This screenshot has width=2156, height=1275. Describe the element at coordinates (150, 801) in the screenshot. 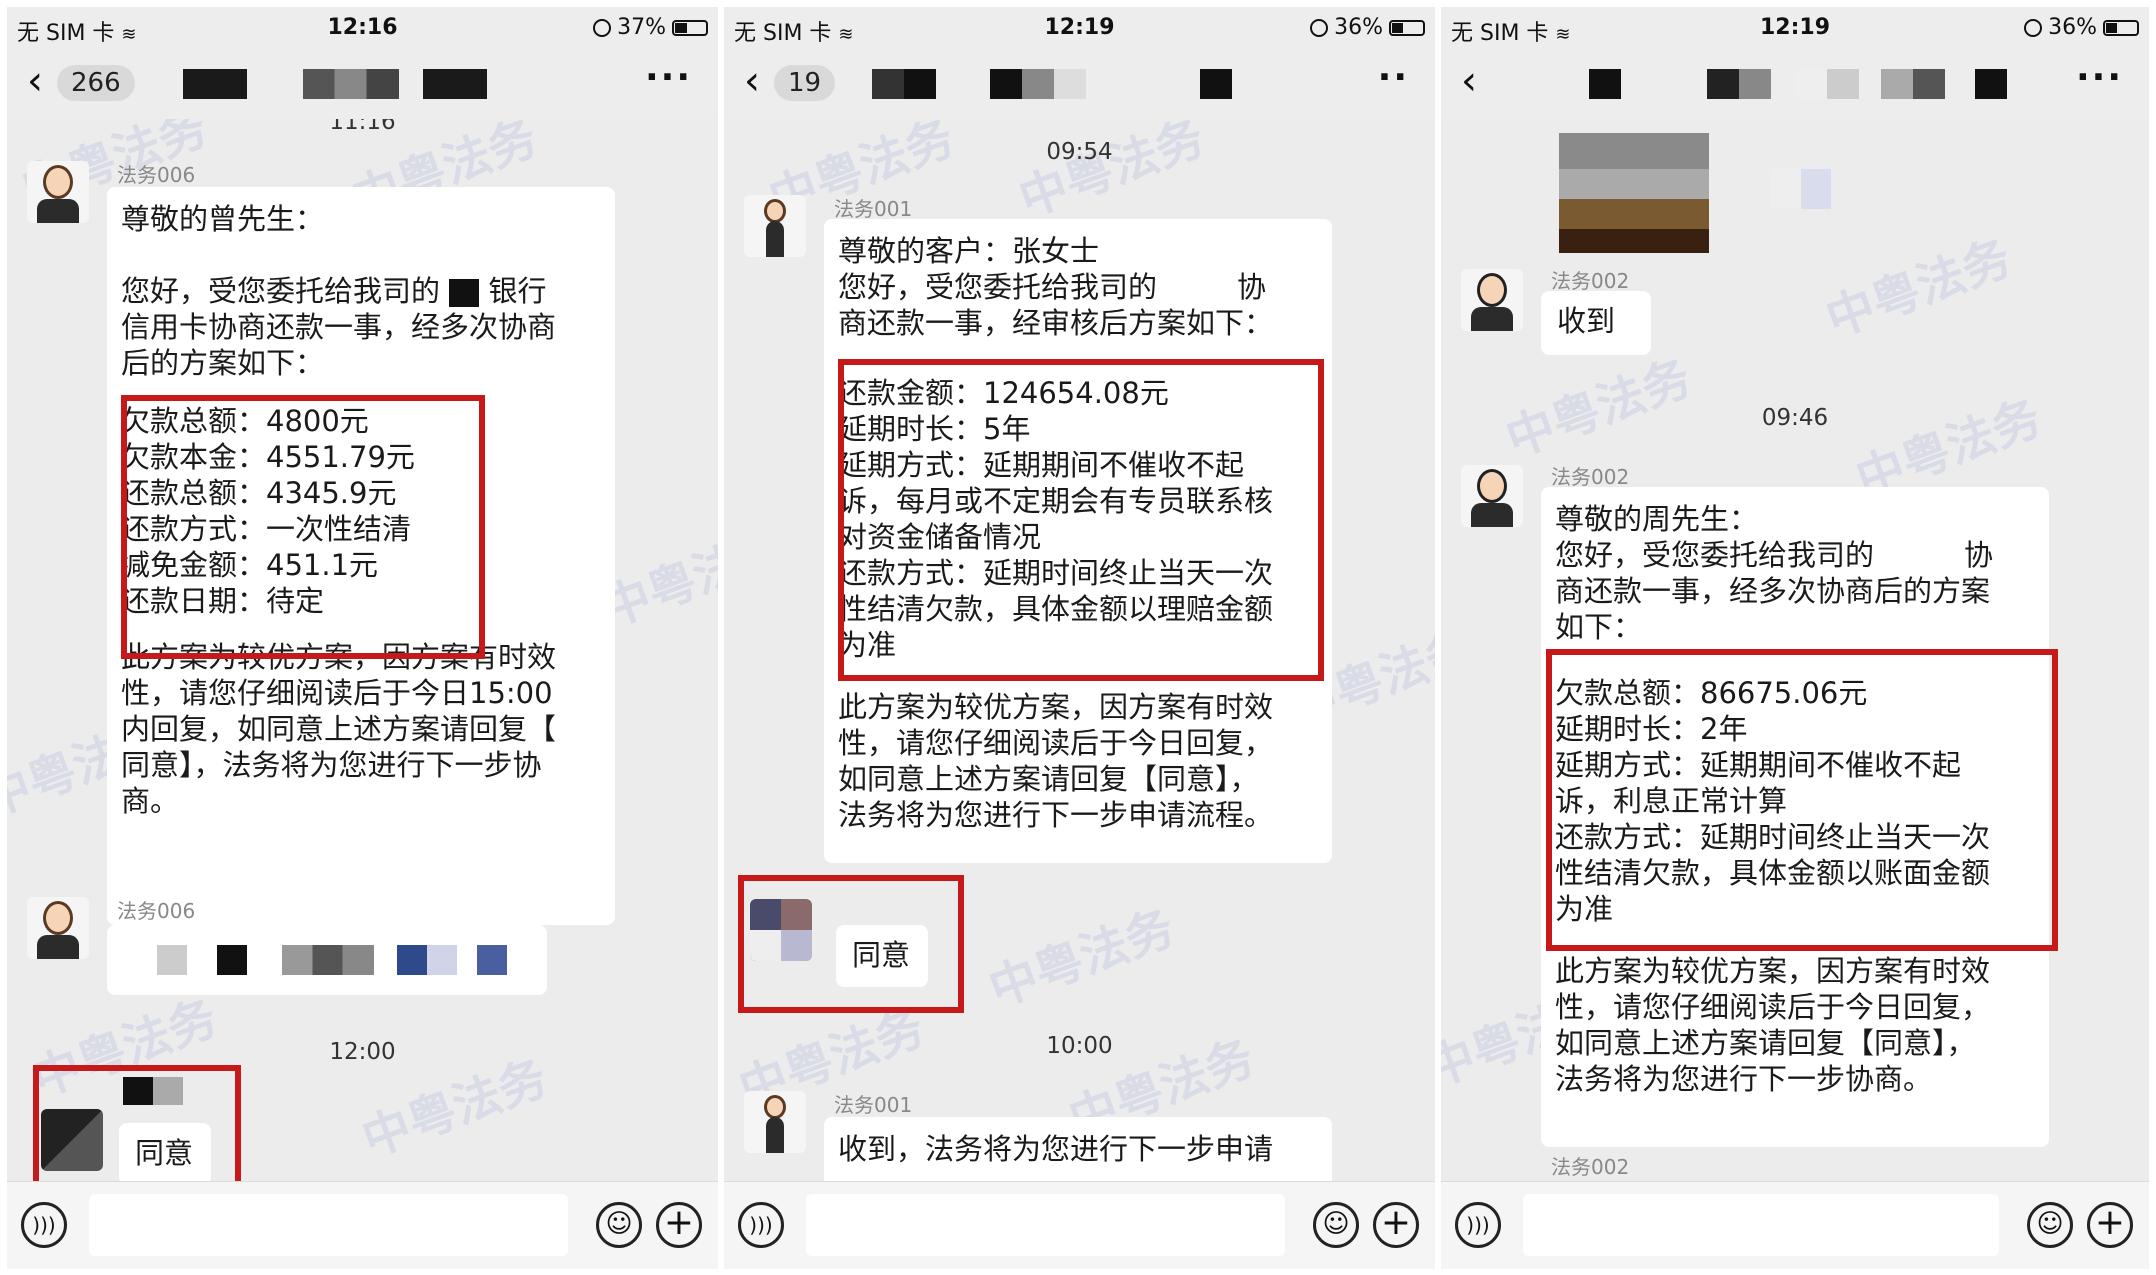

I see `closing-line: 商。` at that location.